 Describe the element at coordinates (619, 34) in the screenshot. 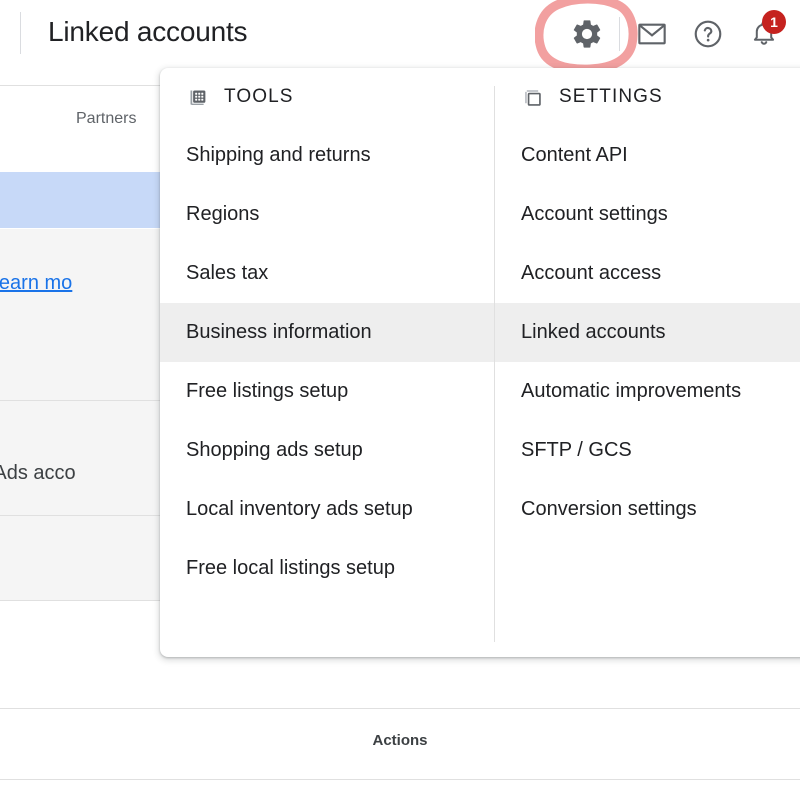

I see `appbar-icon-divider` at that location.